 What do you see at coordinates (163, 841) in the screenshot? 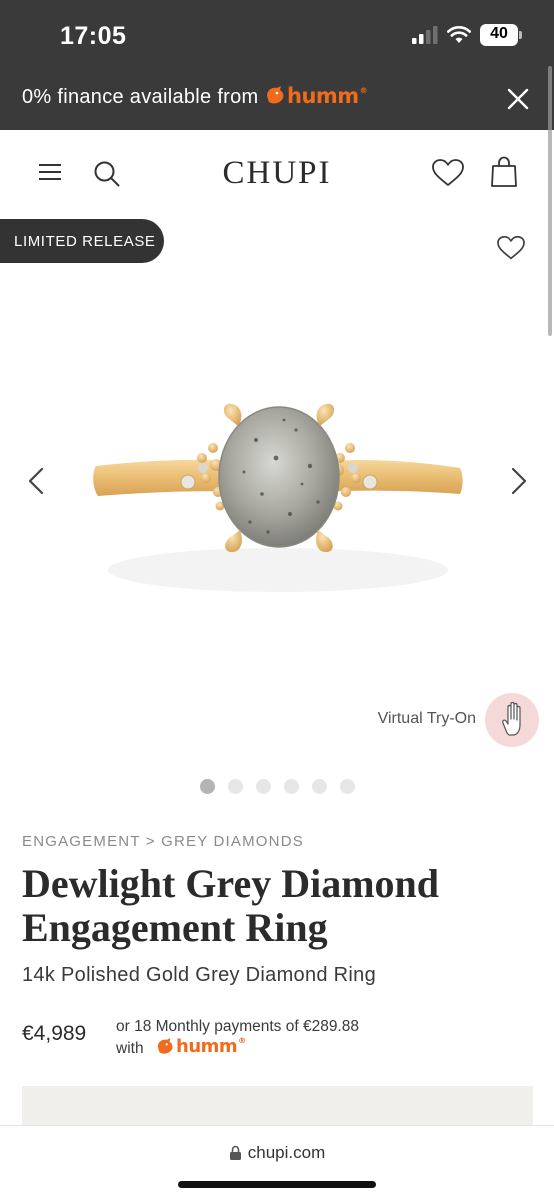
I see `breadcrumb: ENGAGEMENT > GREY DIAMONDS` at bounding box center [163, 841].